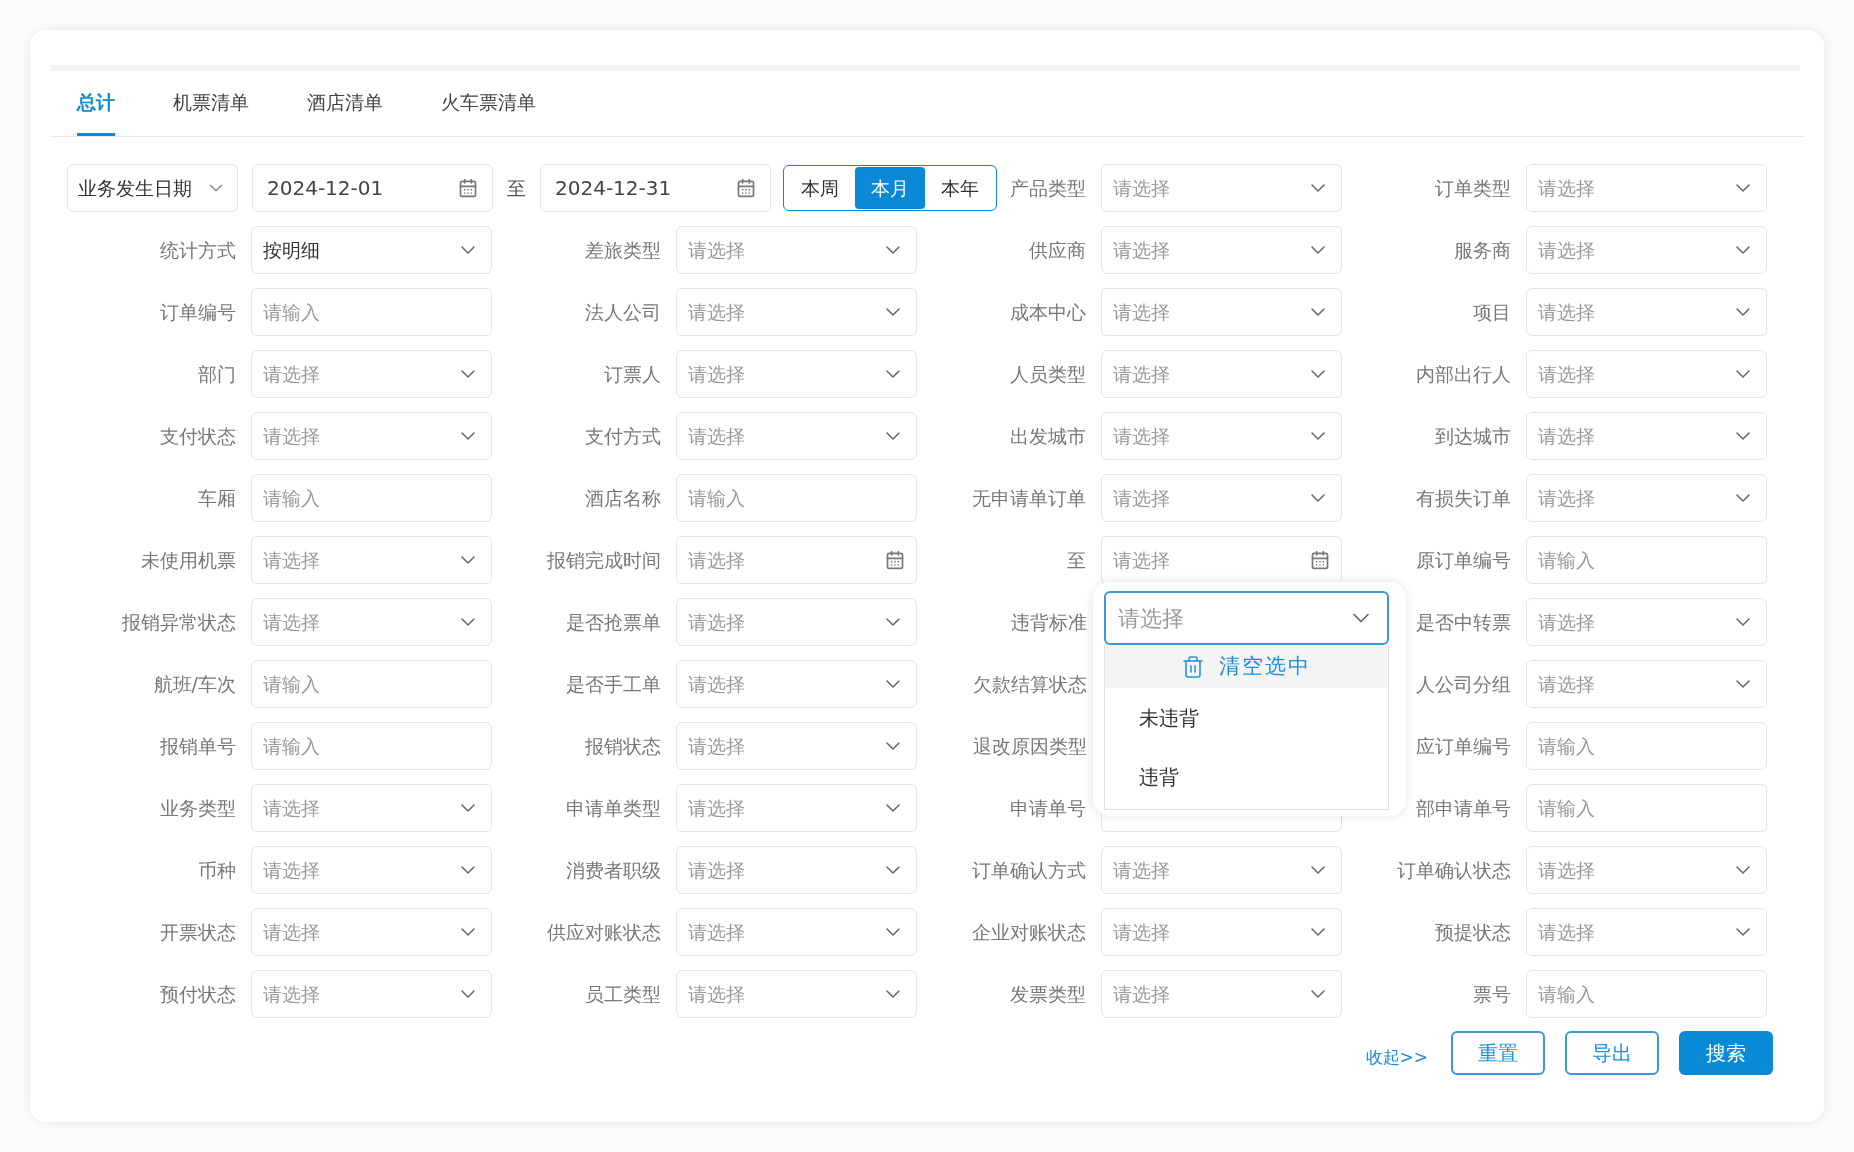 The height and width of the screenshot is (1152, 1854). I want to click on action-button: 导出, so click(1612, 1053).